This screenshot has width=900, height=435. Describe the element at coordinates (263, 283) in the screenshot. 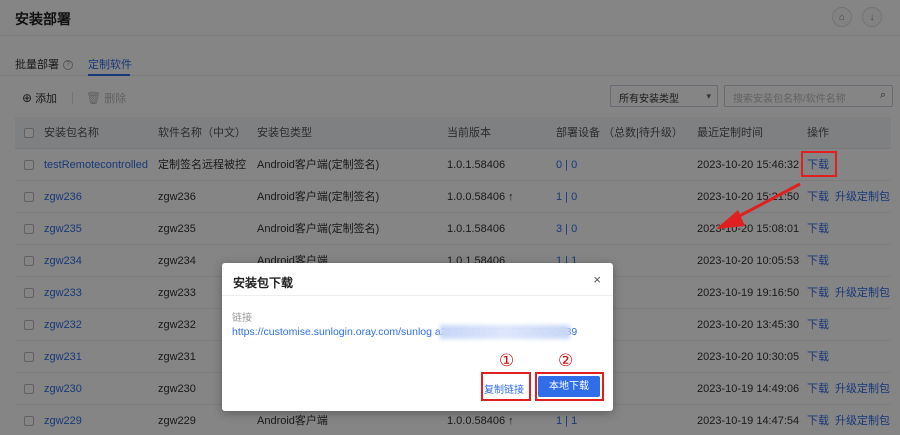

I see `modal-title: 安装包下载` at that location.